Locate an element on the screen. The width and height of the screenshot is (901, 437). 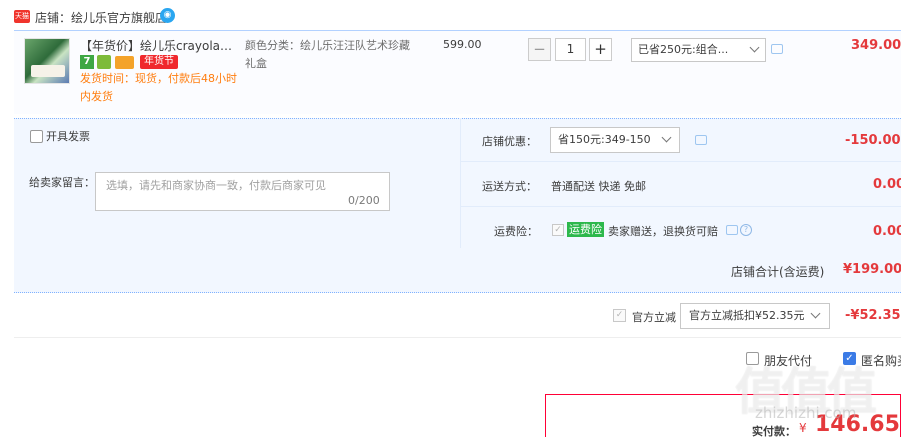
item-total-price: 349.00 is located at coordinates (876, 45).